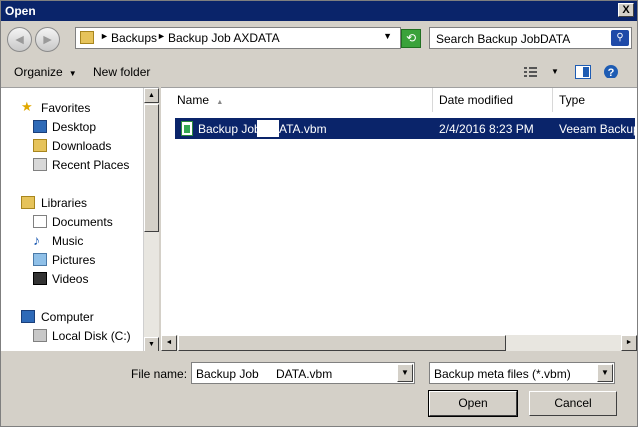 The width and height of the screenshot is (638, 427). What do you see at coordinates (38, 72) in the screenshot?
I see `organize-label: Organize` at bounding box center [38, 72].